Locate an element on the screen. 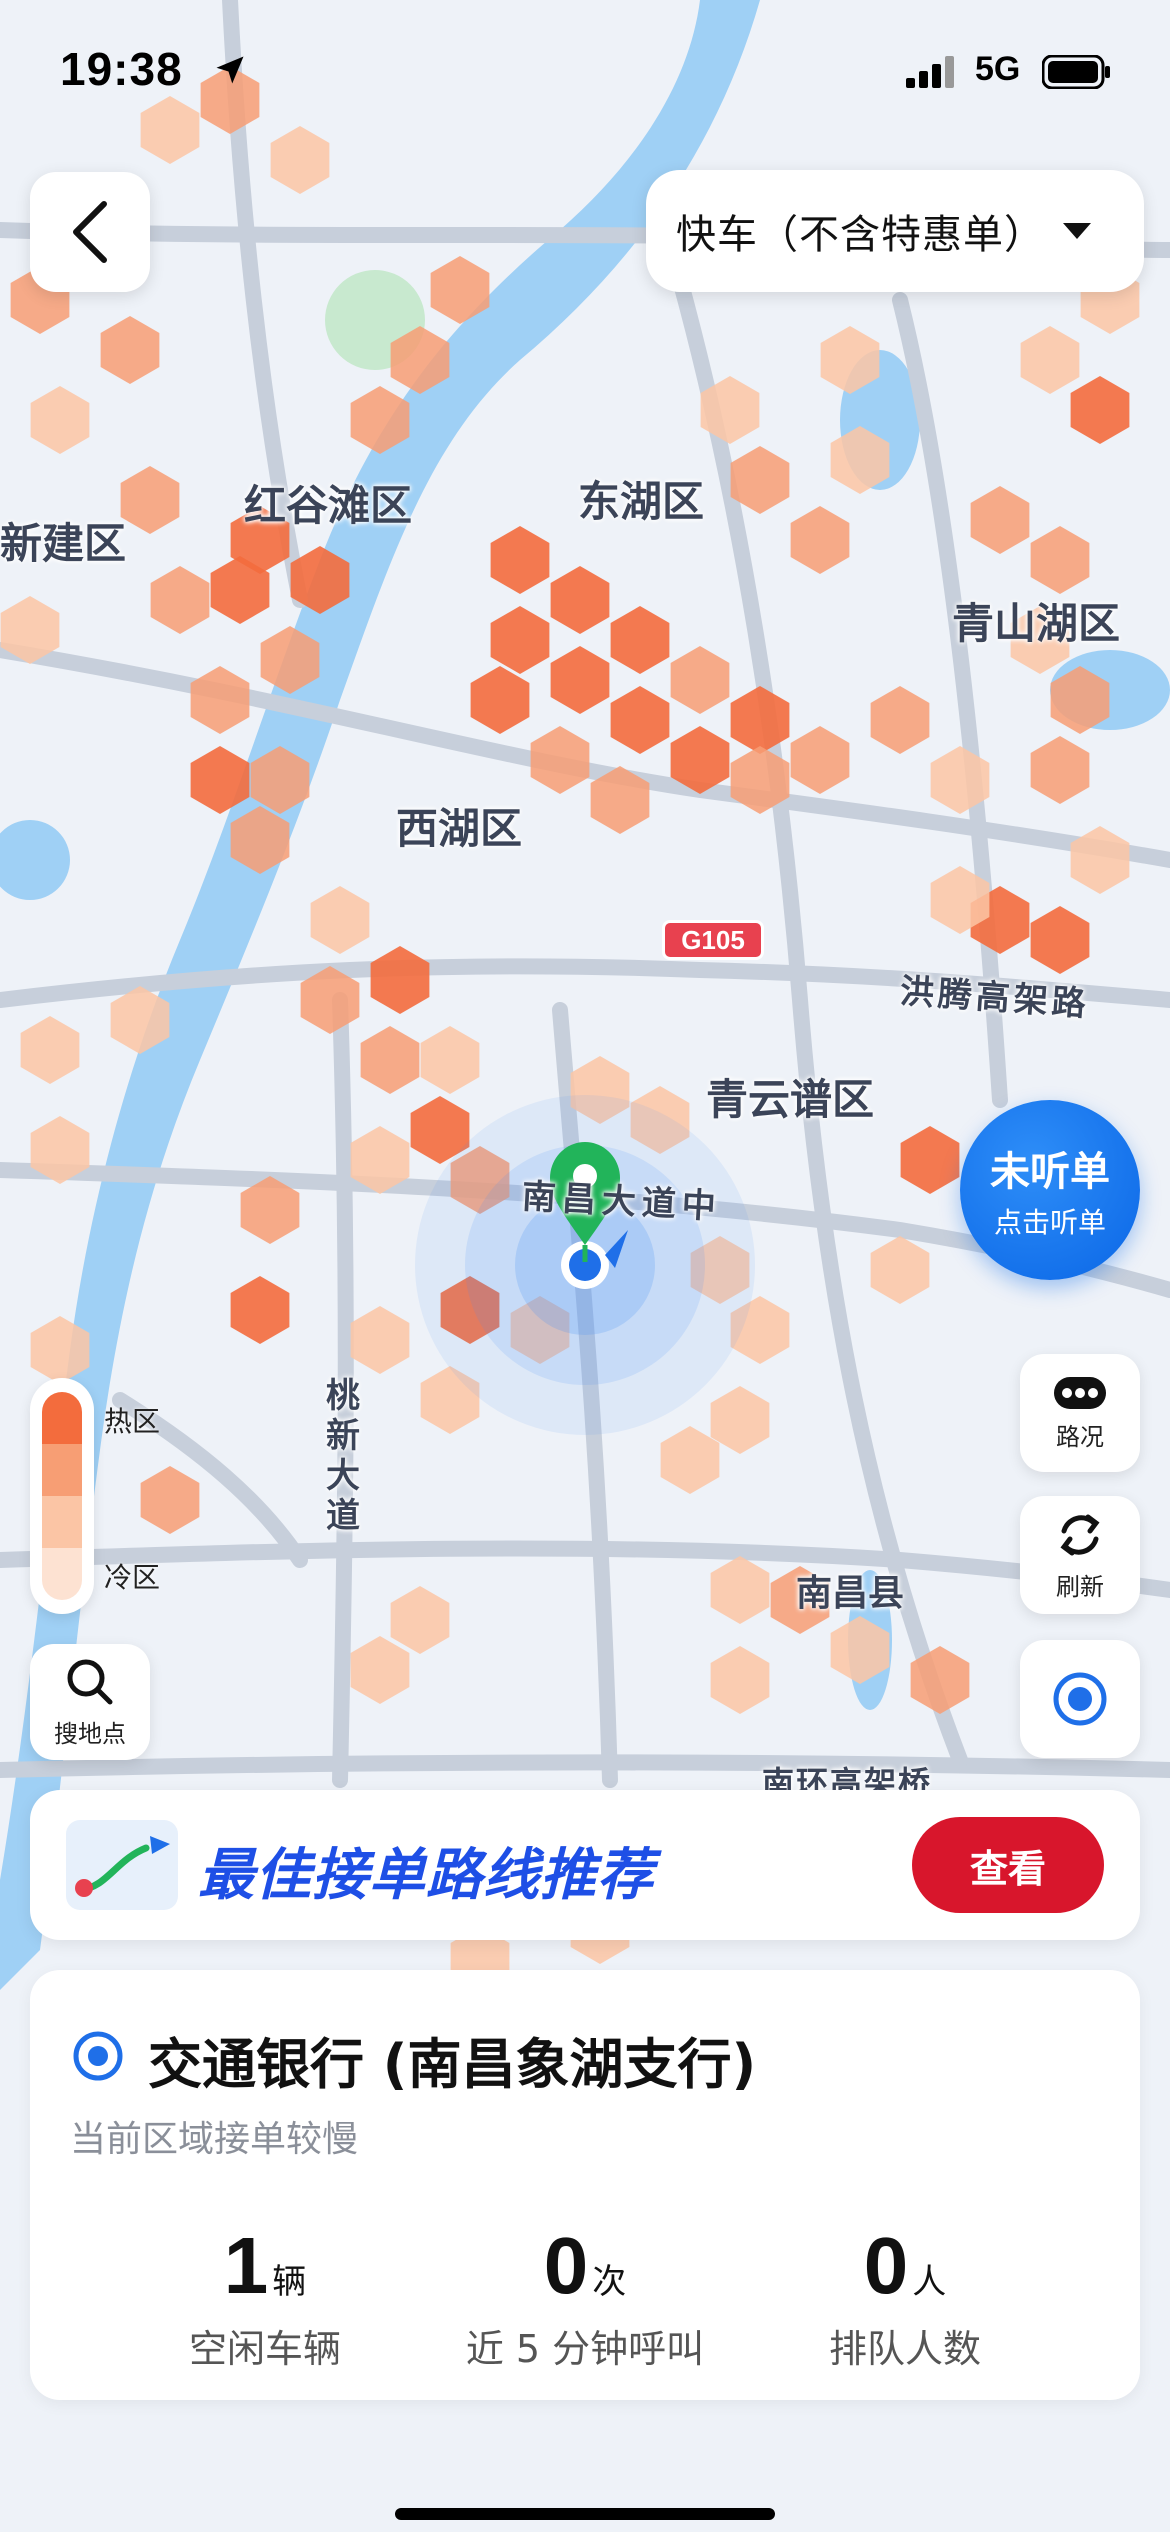  recenter-button is located at coordinates (1080, 1699).